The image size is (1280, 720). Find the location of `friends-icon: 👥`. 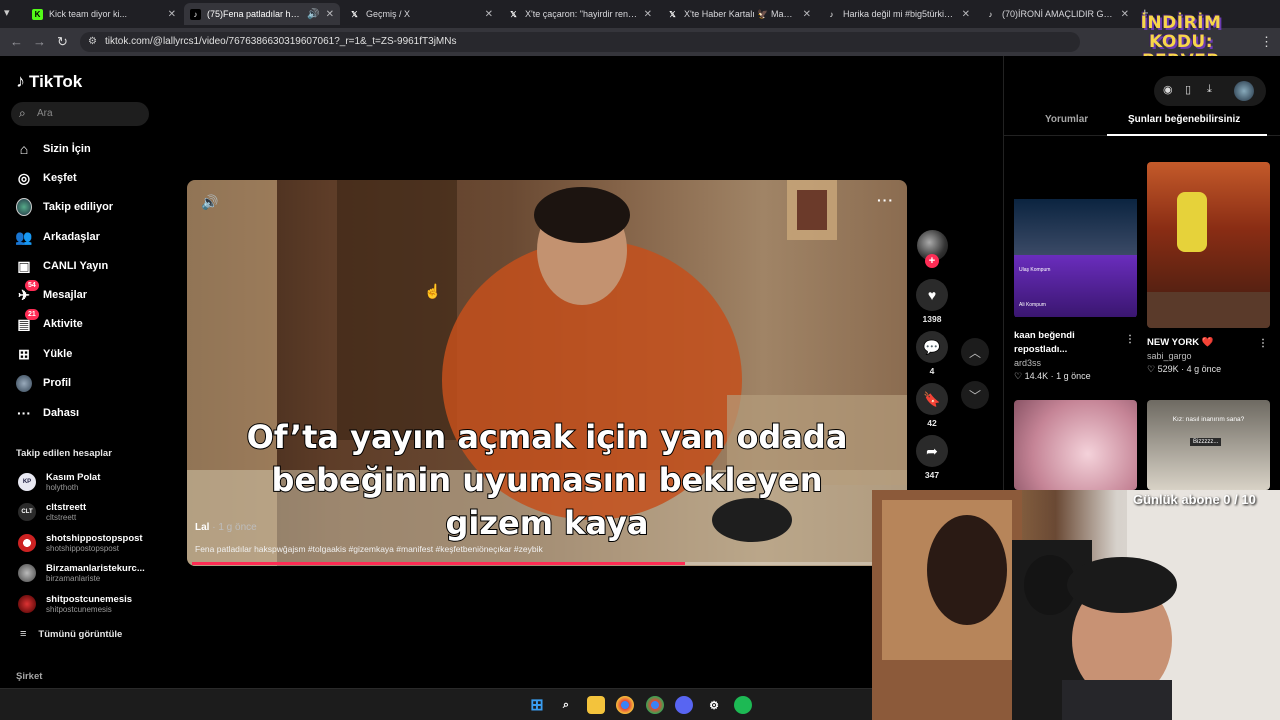

friends-icon: 👥 is located at coordinates (24, 236).